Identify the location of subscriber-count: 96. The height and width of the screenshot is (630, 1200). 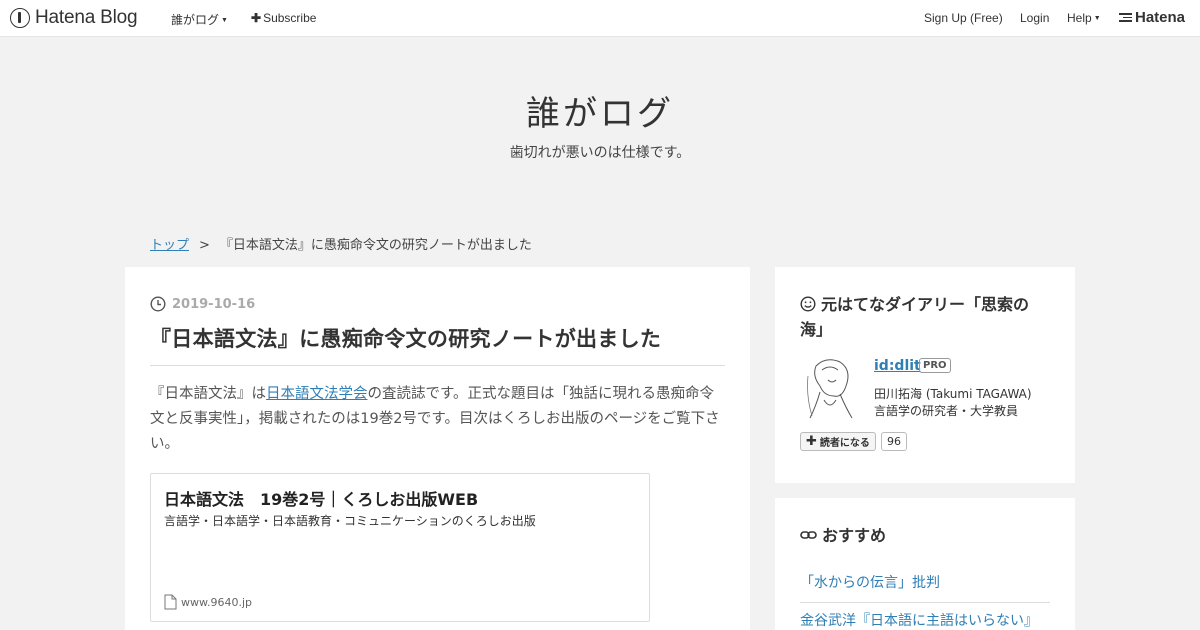
(894, 441).